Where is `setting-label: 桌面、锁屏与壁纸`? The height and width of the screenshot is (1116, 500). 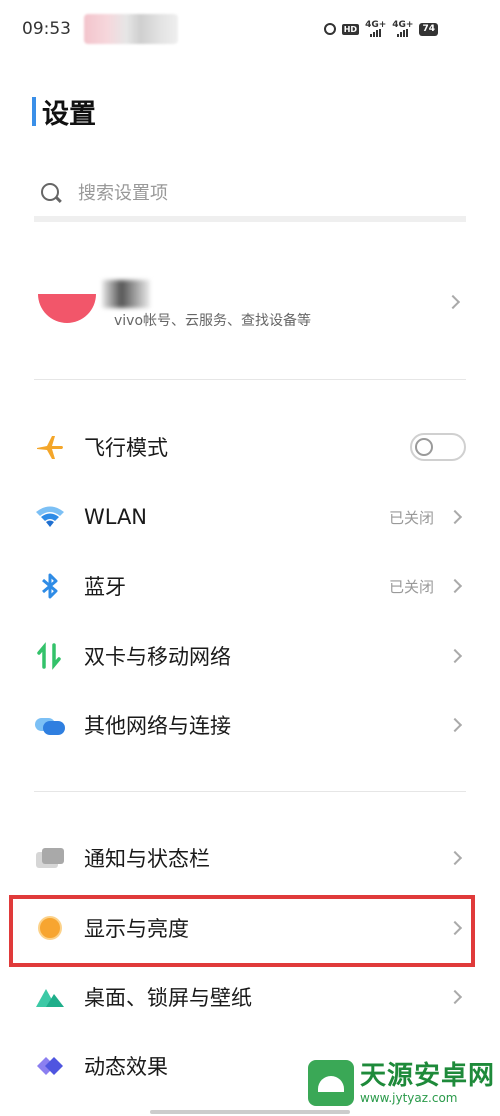
setting-label: 桌面、锁屏与壁纸 is located at coordinates (168, 998).